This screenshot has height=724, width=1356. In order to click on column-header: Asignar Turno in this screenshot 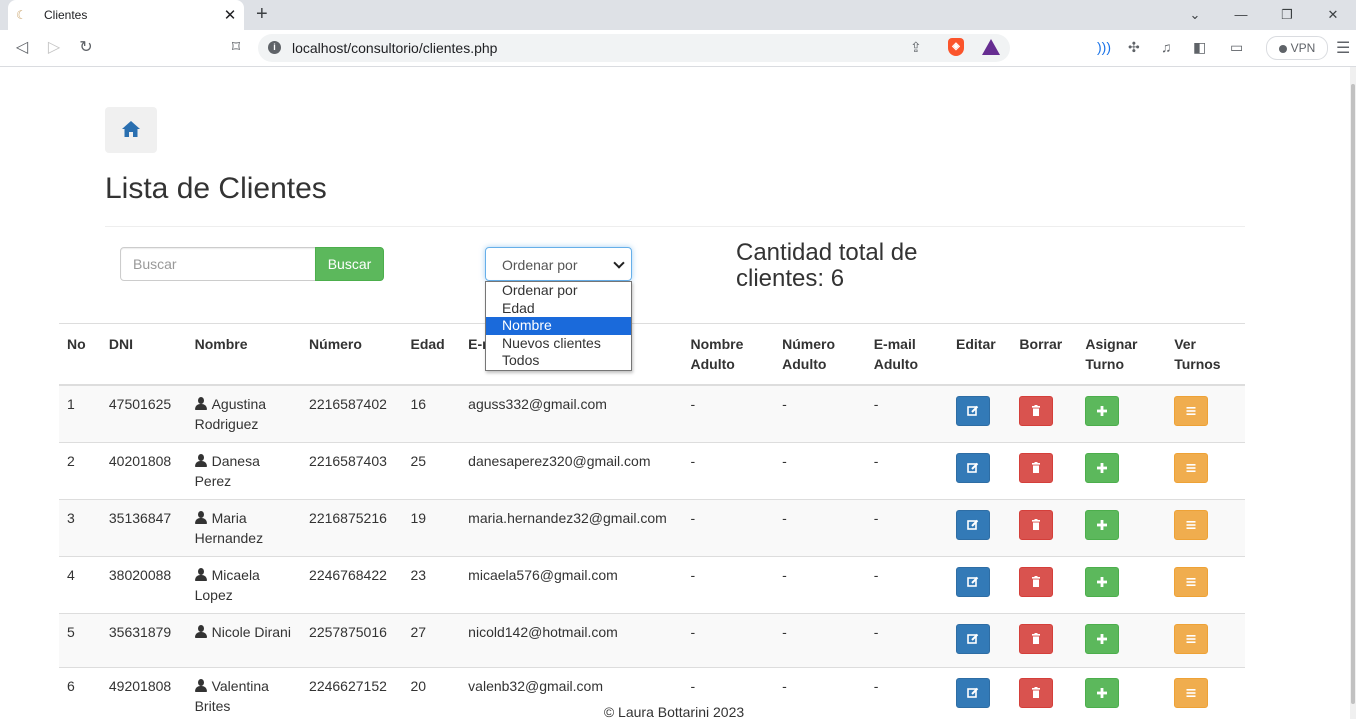, I will do `click(1121, 355)`.